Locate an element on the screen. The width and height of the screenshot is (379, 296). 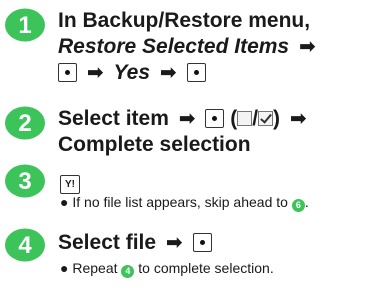
step-2-line-1: Select item ➡ (/) ➡ is located at coordinates (184, 119).